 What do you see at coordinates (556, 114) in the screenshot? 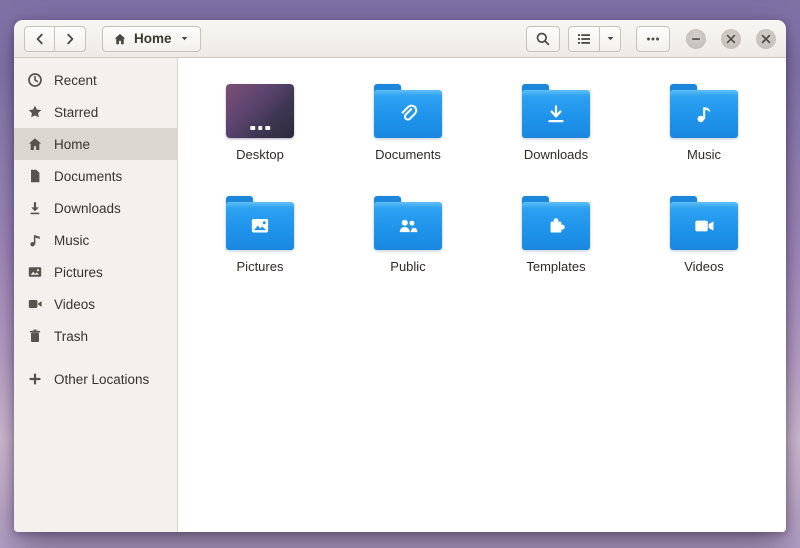
I see `download-emblem-icon` at bounding box center [556, 114].